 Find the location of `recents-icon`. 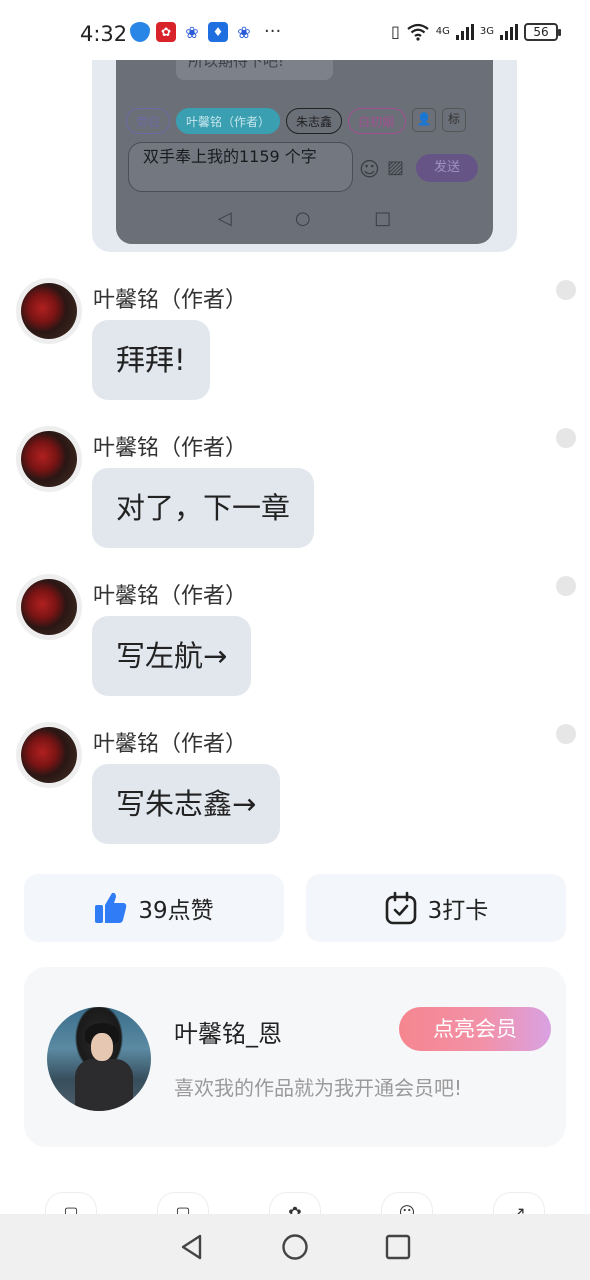

recents-icon is located at coordinates (398, 1247).